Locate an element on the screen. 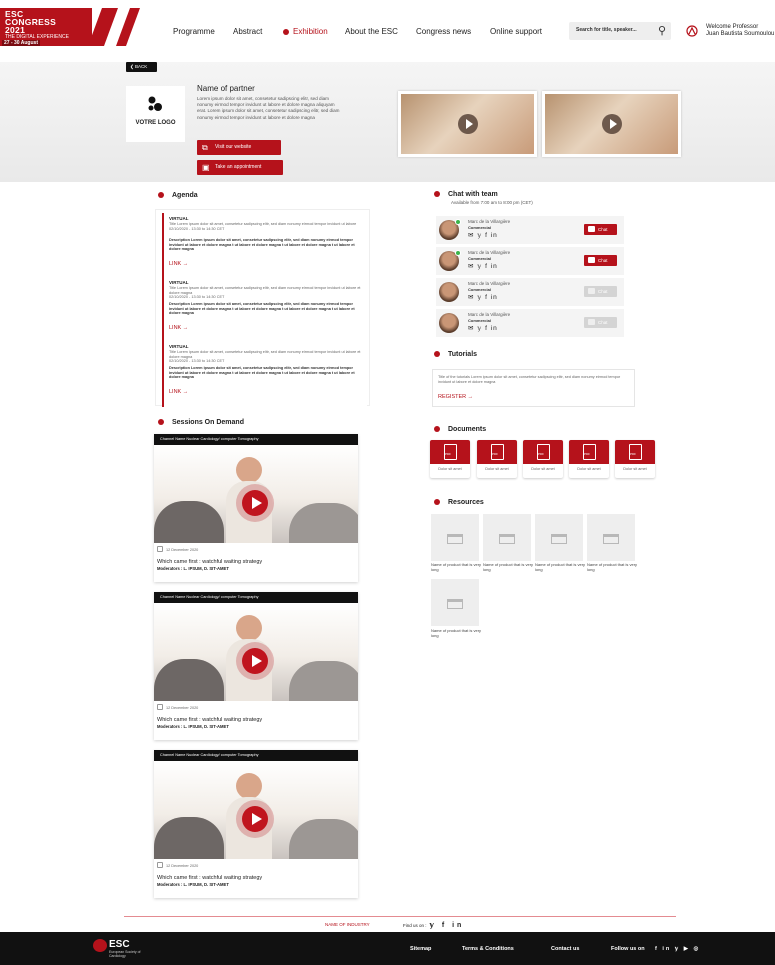 Image resolution: width=775 pixels, height=965 pixels. user-icon is located at coordinates (692, 31).